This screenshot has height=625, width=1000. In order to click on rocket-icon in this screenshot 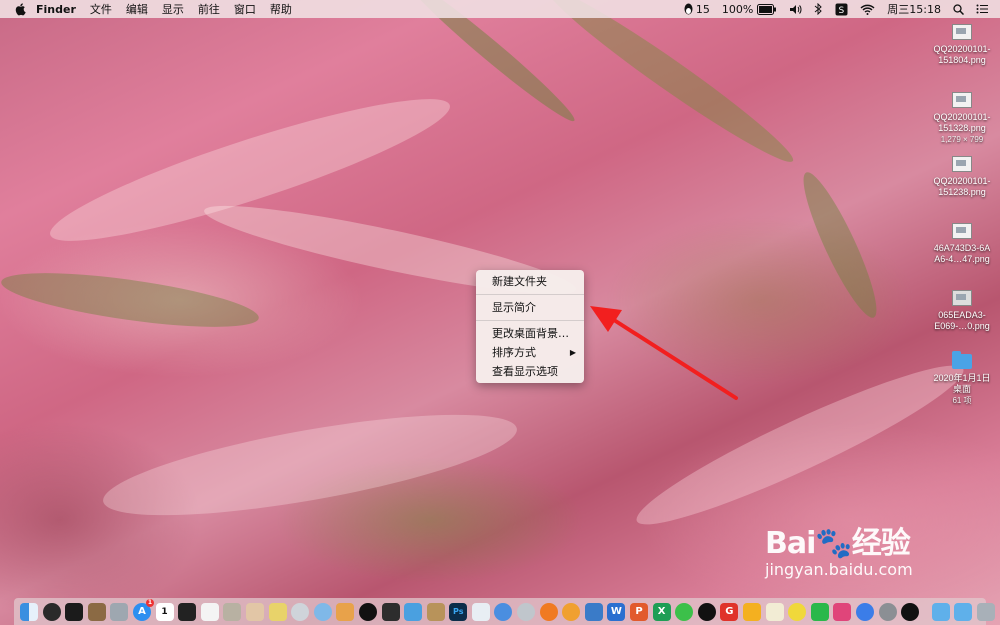, I will do `click(526, 611)`.